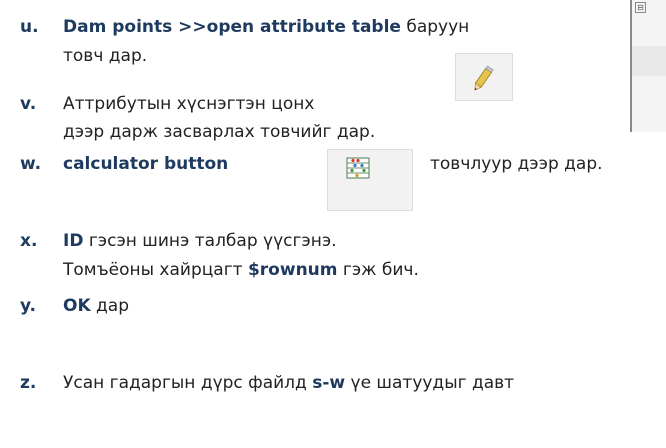  I want to click on pencil-icon, so click(484, 78).